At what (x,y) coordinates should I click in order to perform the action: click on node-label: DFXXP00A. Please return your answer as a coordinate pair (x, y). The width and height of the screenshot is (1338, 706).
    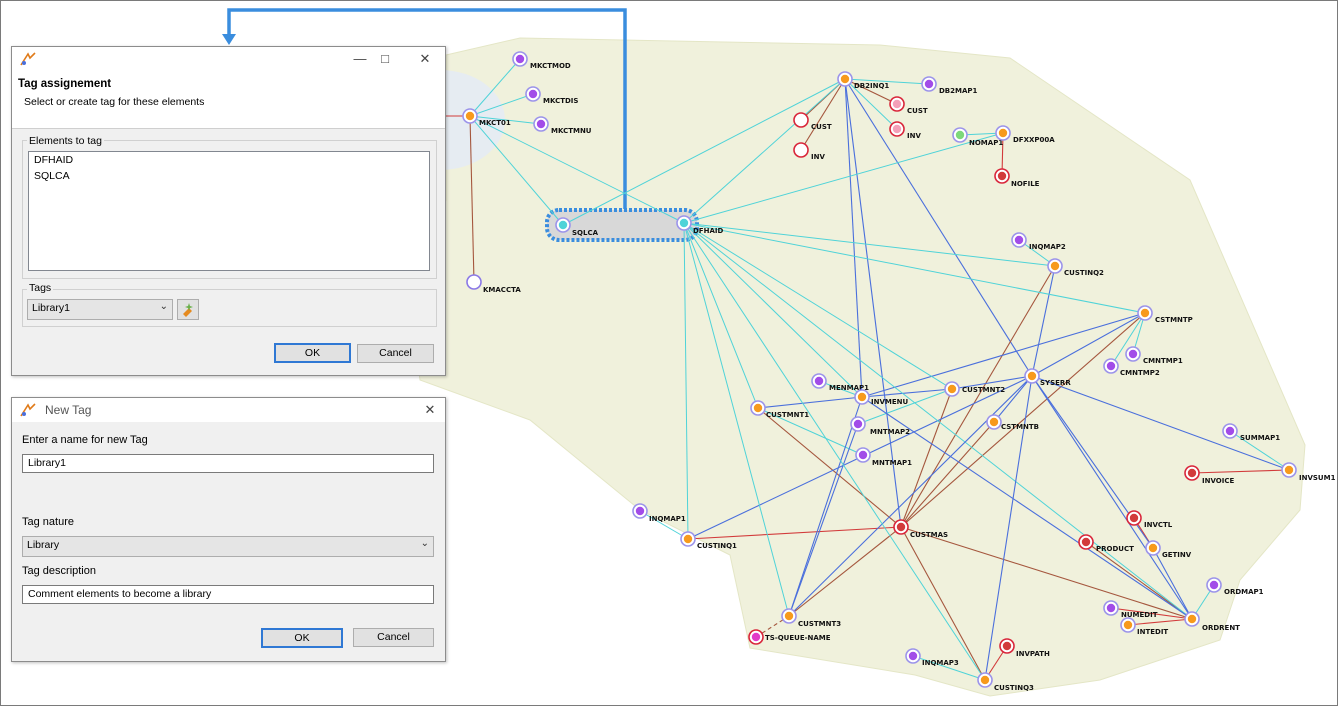
    Looking at the image, I should click on (1034, 140).